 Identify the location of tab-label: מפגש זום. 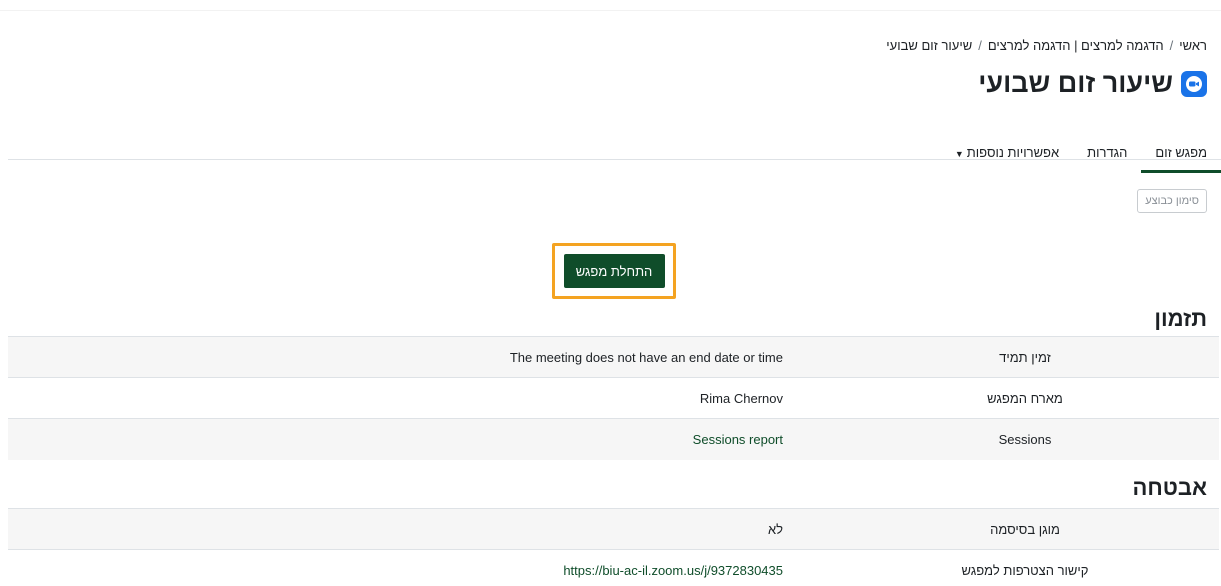
(1181, 152).